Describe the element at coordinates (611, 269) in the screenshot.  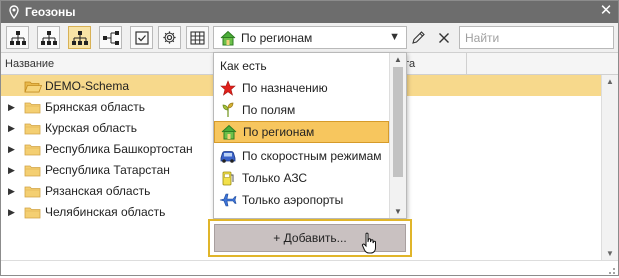
I see `resize-grip-icon` at that location.